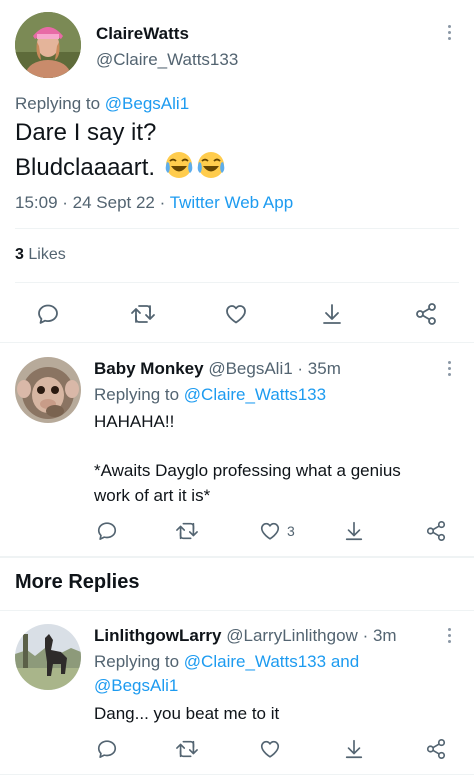 The height and width of the screenshot is (778, 474). Describe the element at coordinates (48, 45) in the screenshot. I see `avatar-clairewatts` at that location.